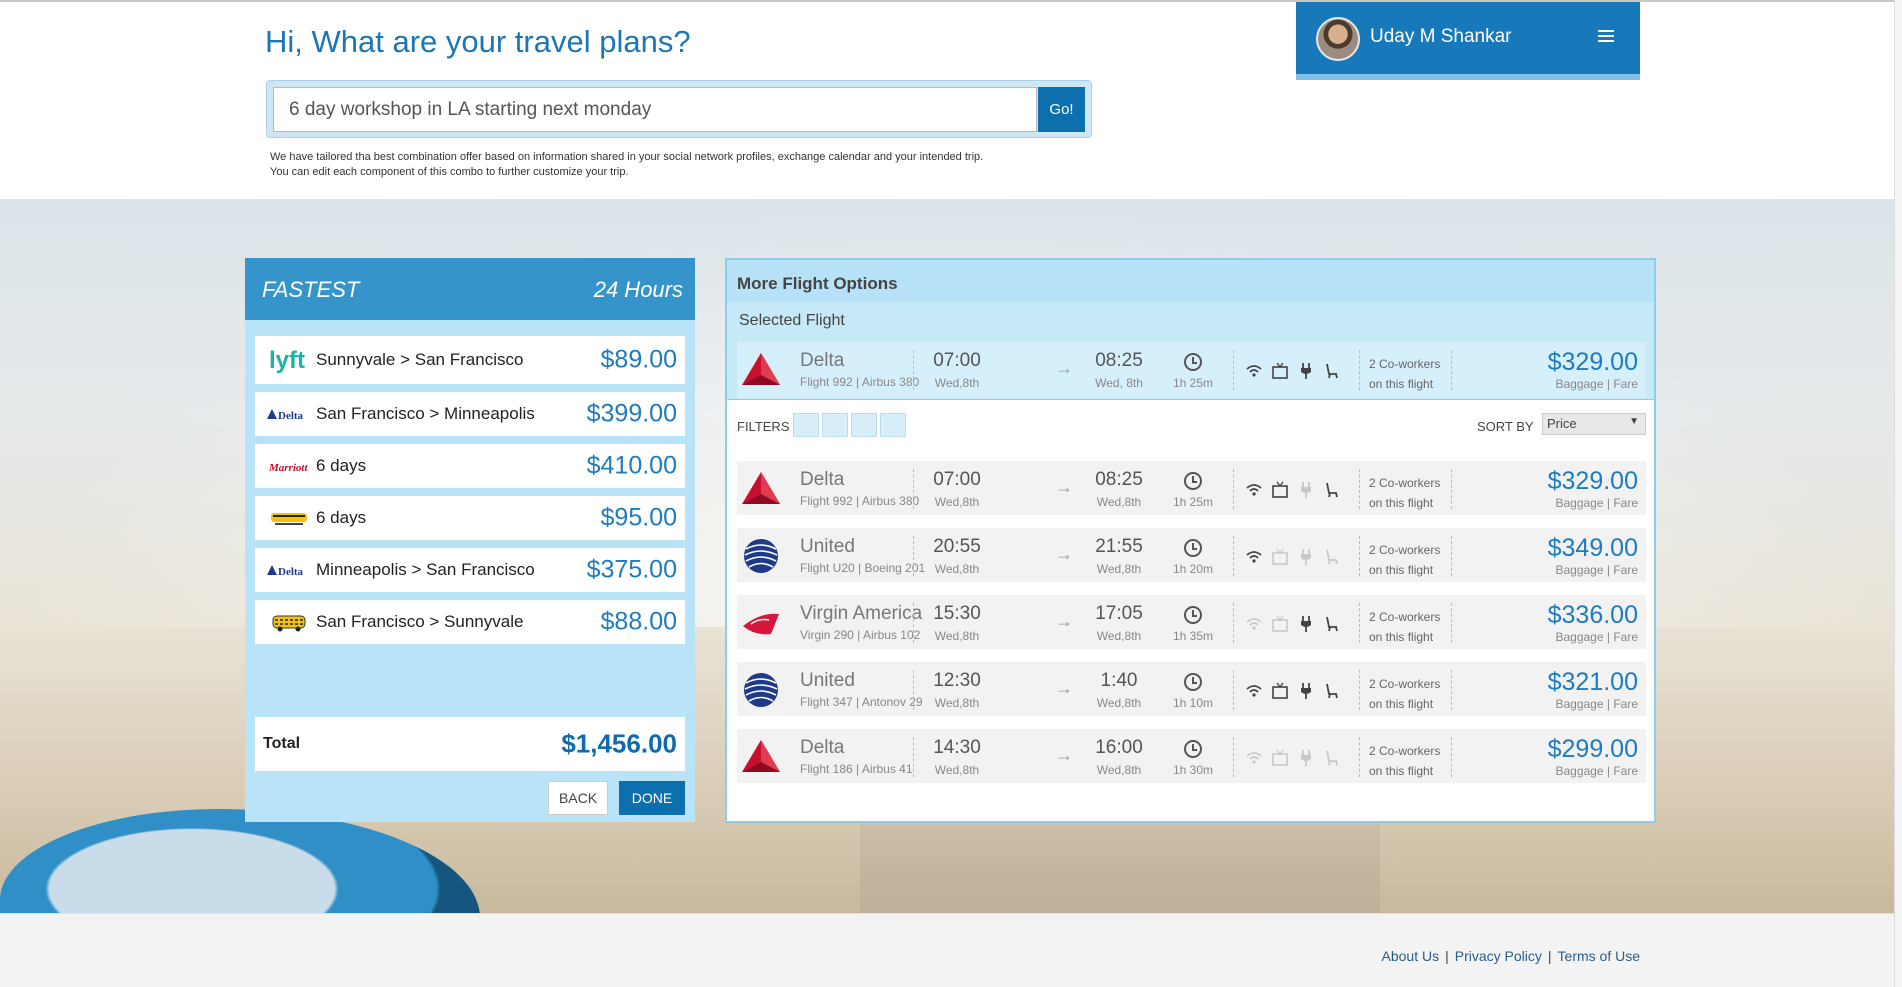  Describe the element at coordinates (631, 465) in the screenshot. I see `combo-item-price: $410.00` at that location.